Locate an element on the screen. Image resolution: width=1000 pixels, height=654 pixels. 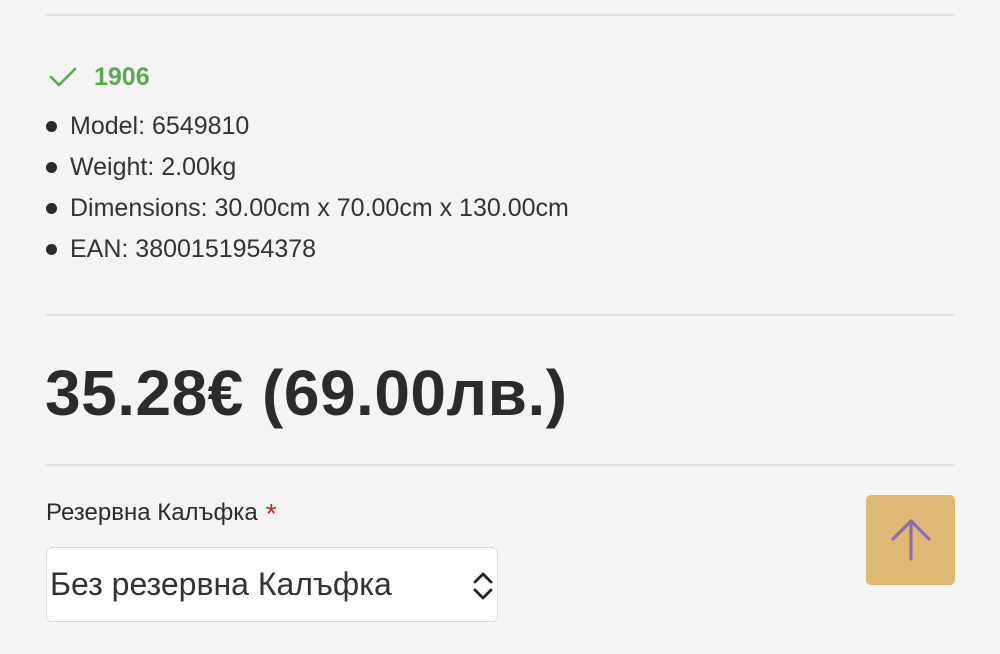
spec-text: Model: 6549810 is located at coordinates (160, 126).